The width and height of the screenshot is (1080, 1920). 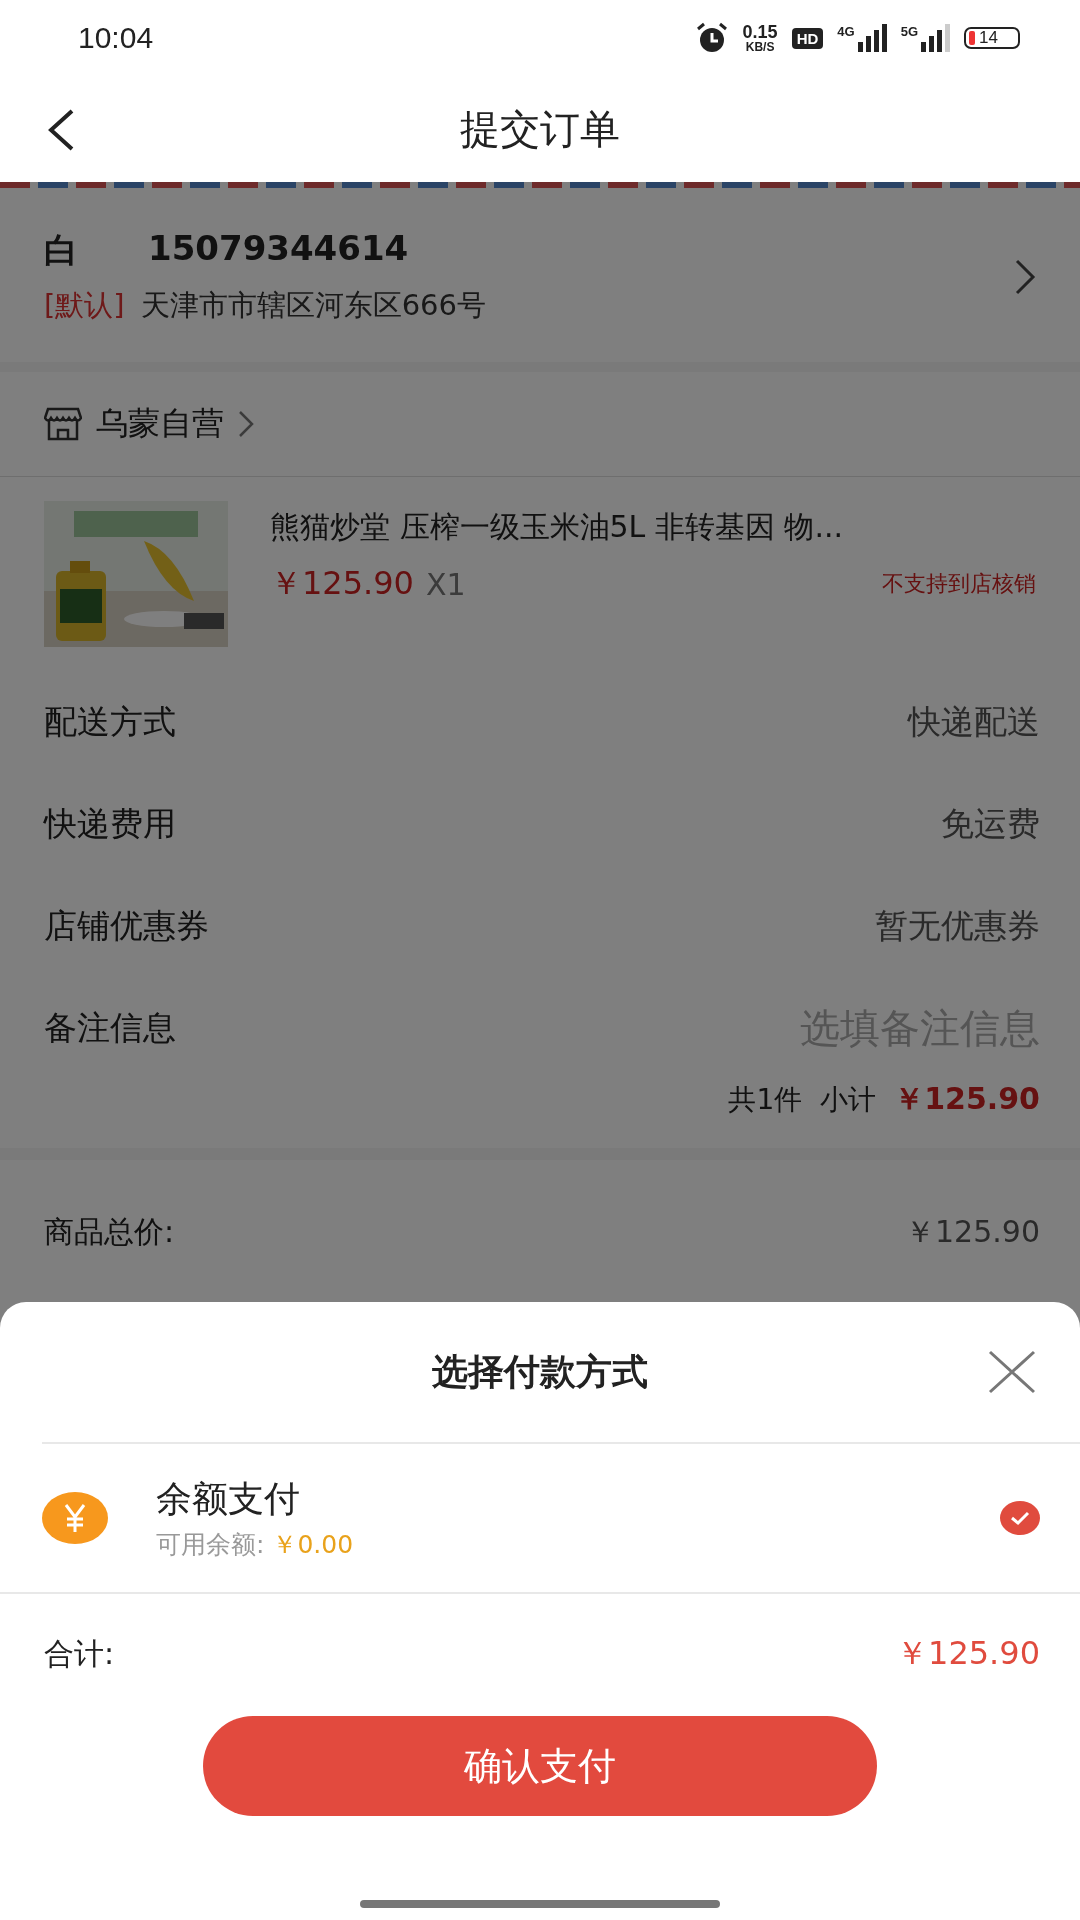 What do you see at coordinates (957, 925) in the screenshot?
I see `row-value: 暂无优惠券` at bounding box center [957, 925].